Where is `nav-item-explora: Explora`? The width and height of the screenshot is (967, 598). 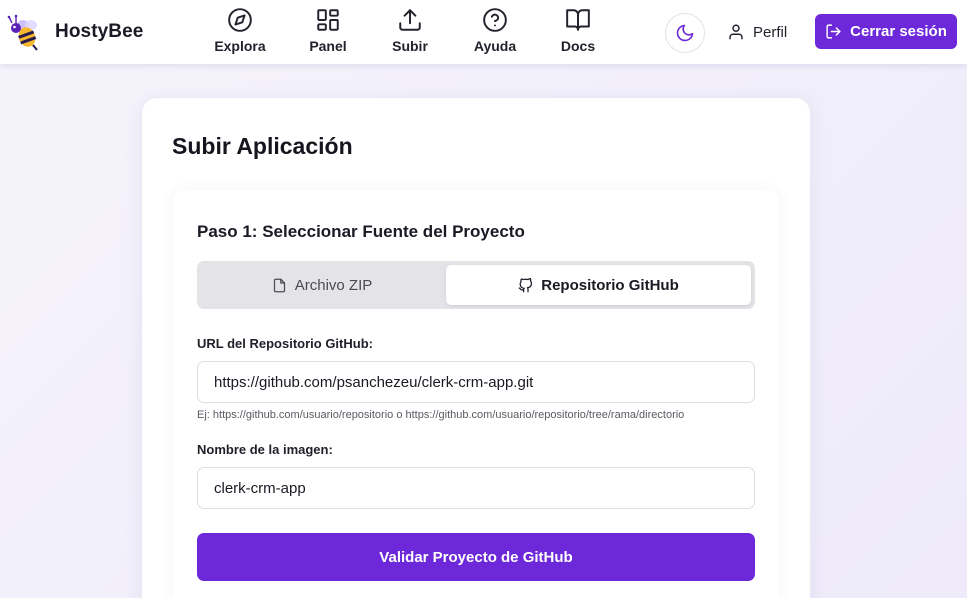
nav-item-explora: Explora is located at coordinates (240, 32).